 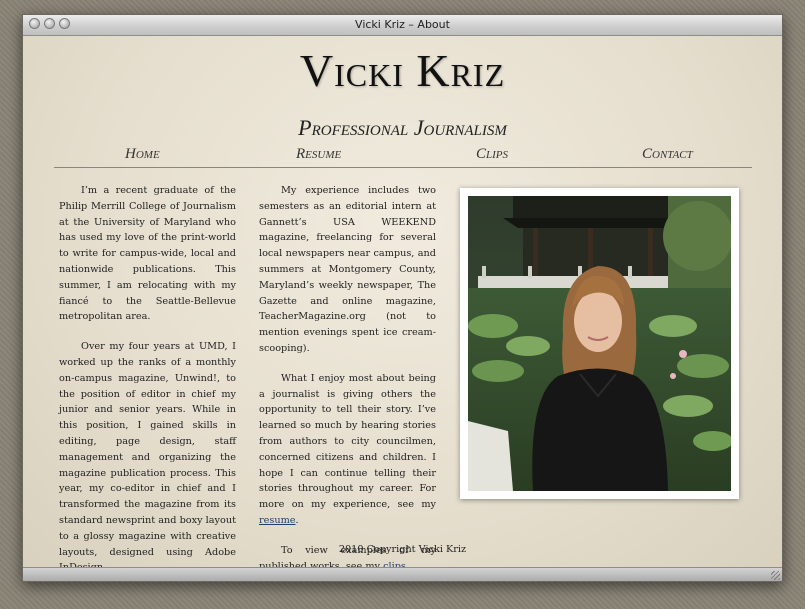 What do you see at coordinates (402, 574) in the screenshot?
I see `status-bar` at bounding box center [402, 574].